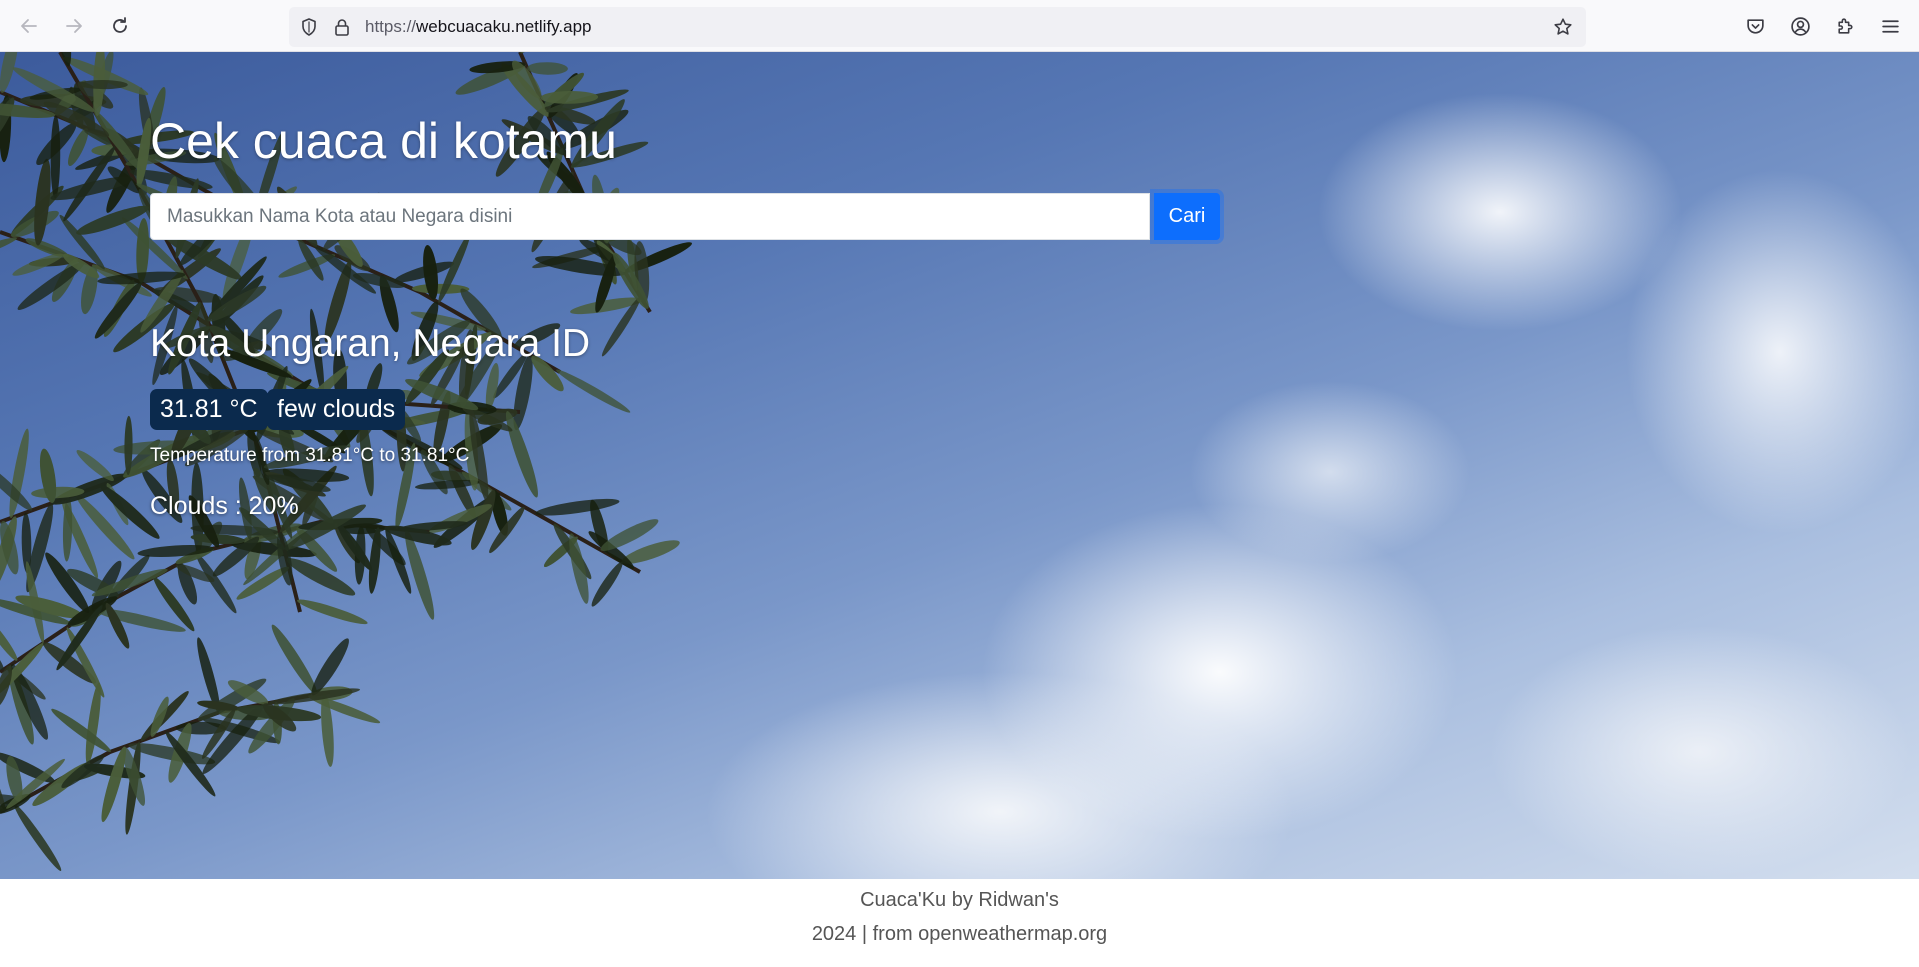 This screenshot has height=967, width=1919. I want to click on search-input, so click(650, 216).